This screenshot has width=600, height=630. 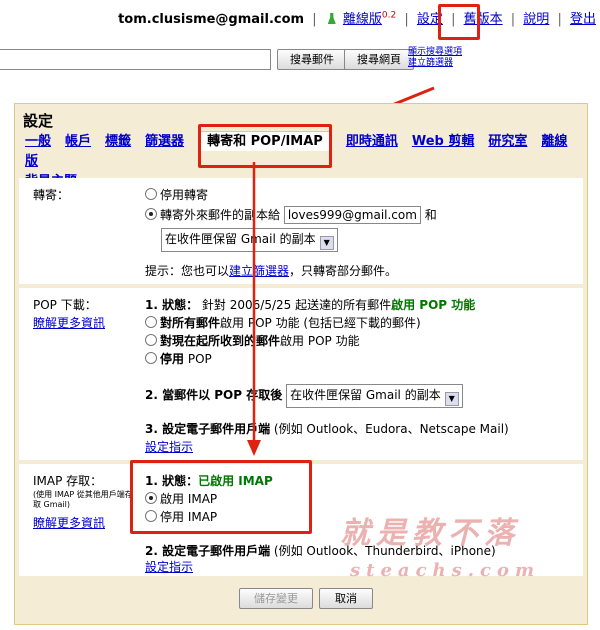 I want to click on search-small-links: 顯示搜尋選項 建立篩選器, so click(x=435, y=58).